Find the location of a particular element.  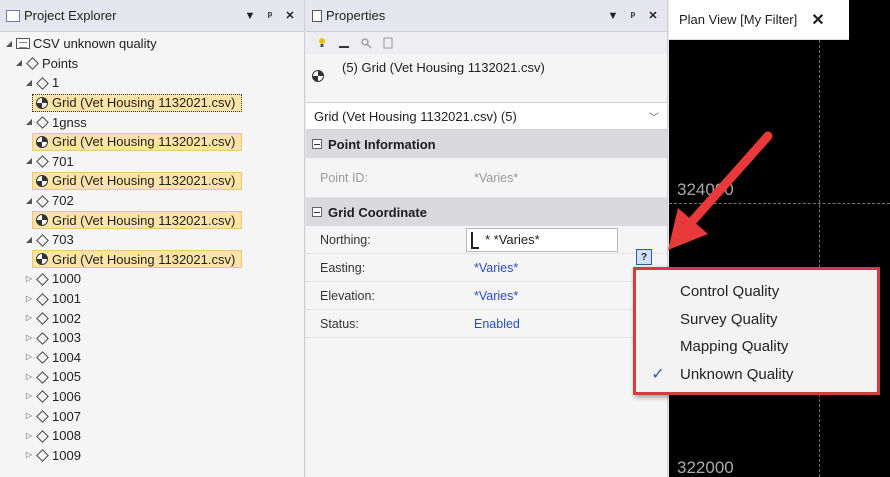

tree-point-node: ▷ 1008 is located at coordinates (152, 436).